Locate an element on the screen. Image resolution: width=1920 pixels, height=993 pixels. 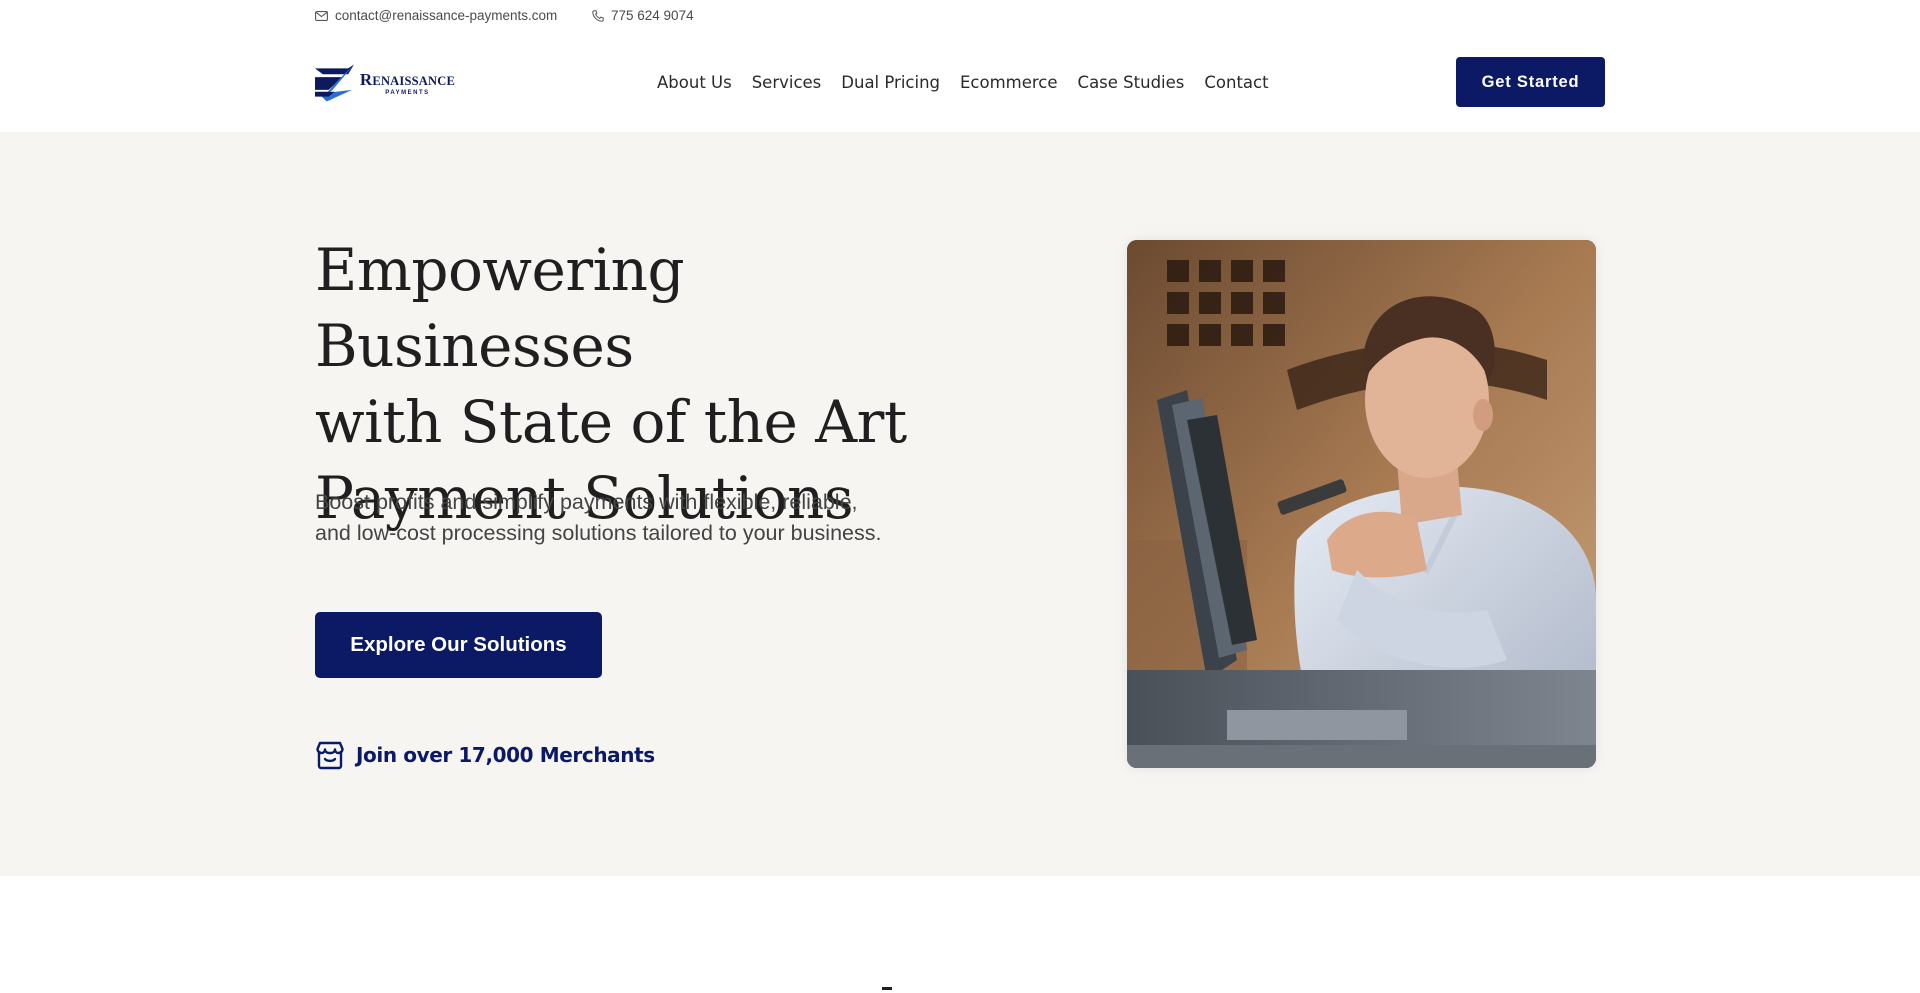
merchants-callout: Join over 17,000 Merchants is located at coordinates (485, 755).